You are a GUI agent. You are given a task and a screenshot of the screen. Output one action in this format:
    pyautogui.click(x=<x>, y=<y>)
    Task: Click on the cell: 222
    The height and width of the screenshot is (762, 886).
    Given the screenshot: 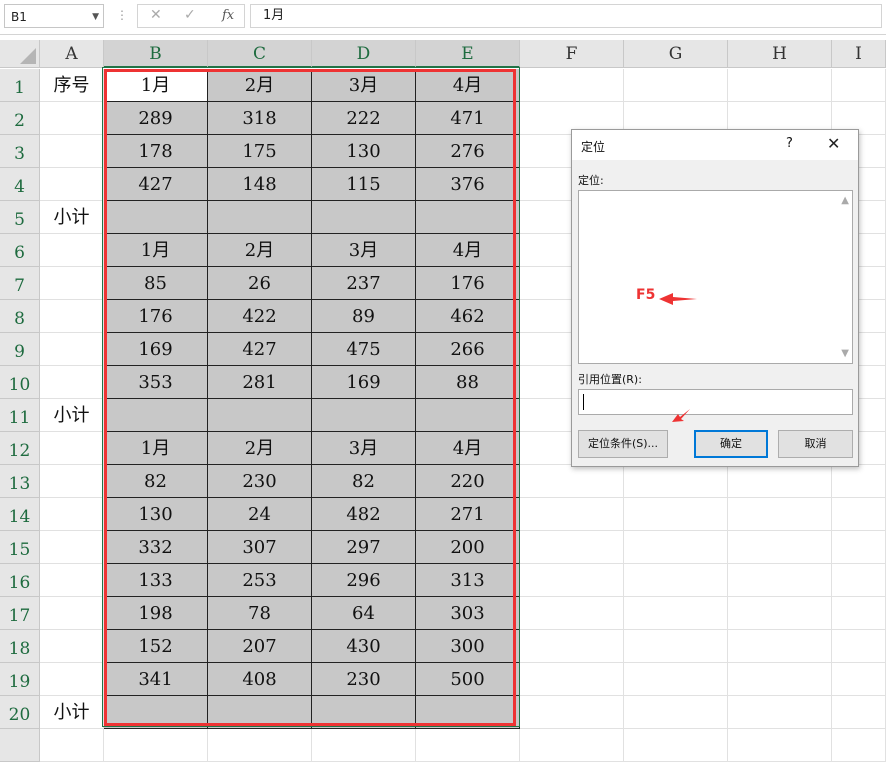 What is the action you would take?
    pyautogui.click(x=364, y=118)
    